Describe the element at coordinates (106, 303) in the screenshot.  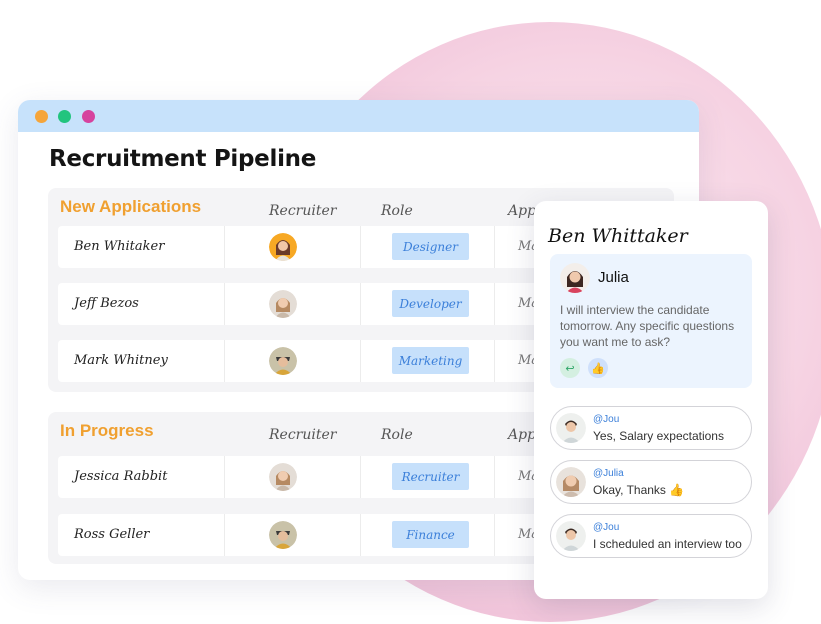
I see `candidate-name: Jeff Bezos` at that location.